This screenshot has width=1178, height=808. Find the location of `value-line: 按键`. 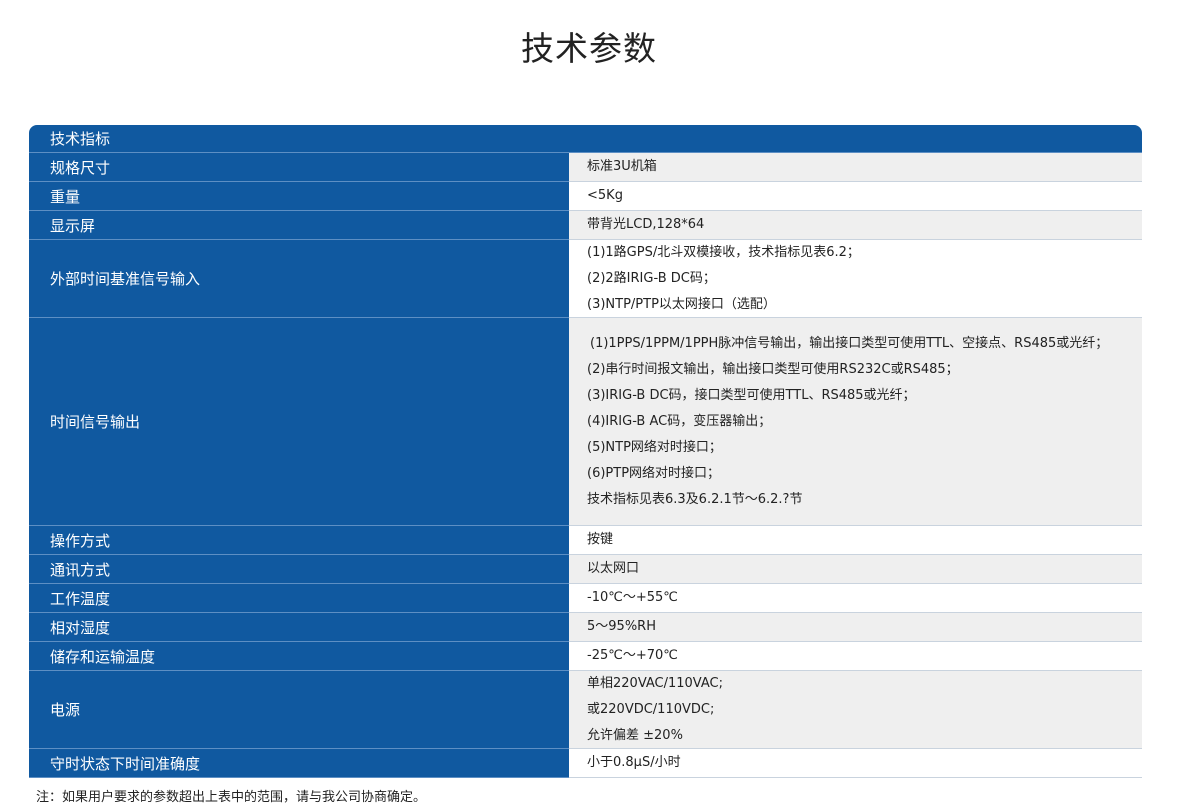

value-line: 按键 is located at coordinates (600, 539).